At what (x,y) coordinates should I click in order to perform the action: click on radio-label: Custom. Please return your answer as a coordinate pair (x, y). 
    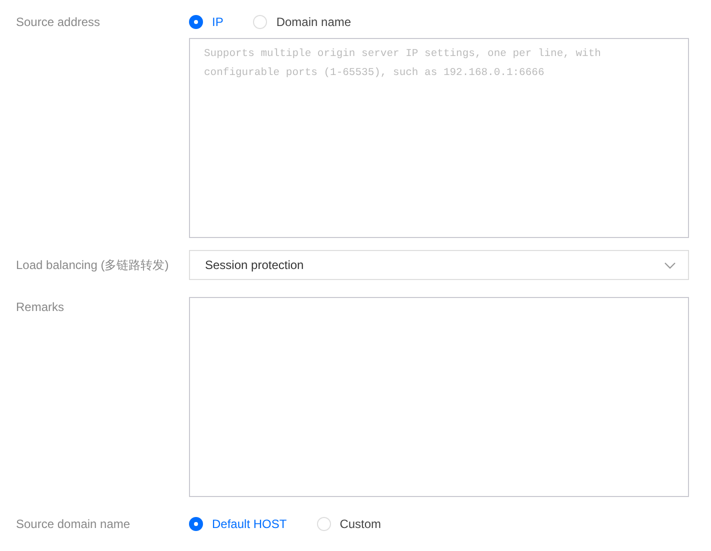
    Looking at the image, I should click on (361, 524).